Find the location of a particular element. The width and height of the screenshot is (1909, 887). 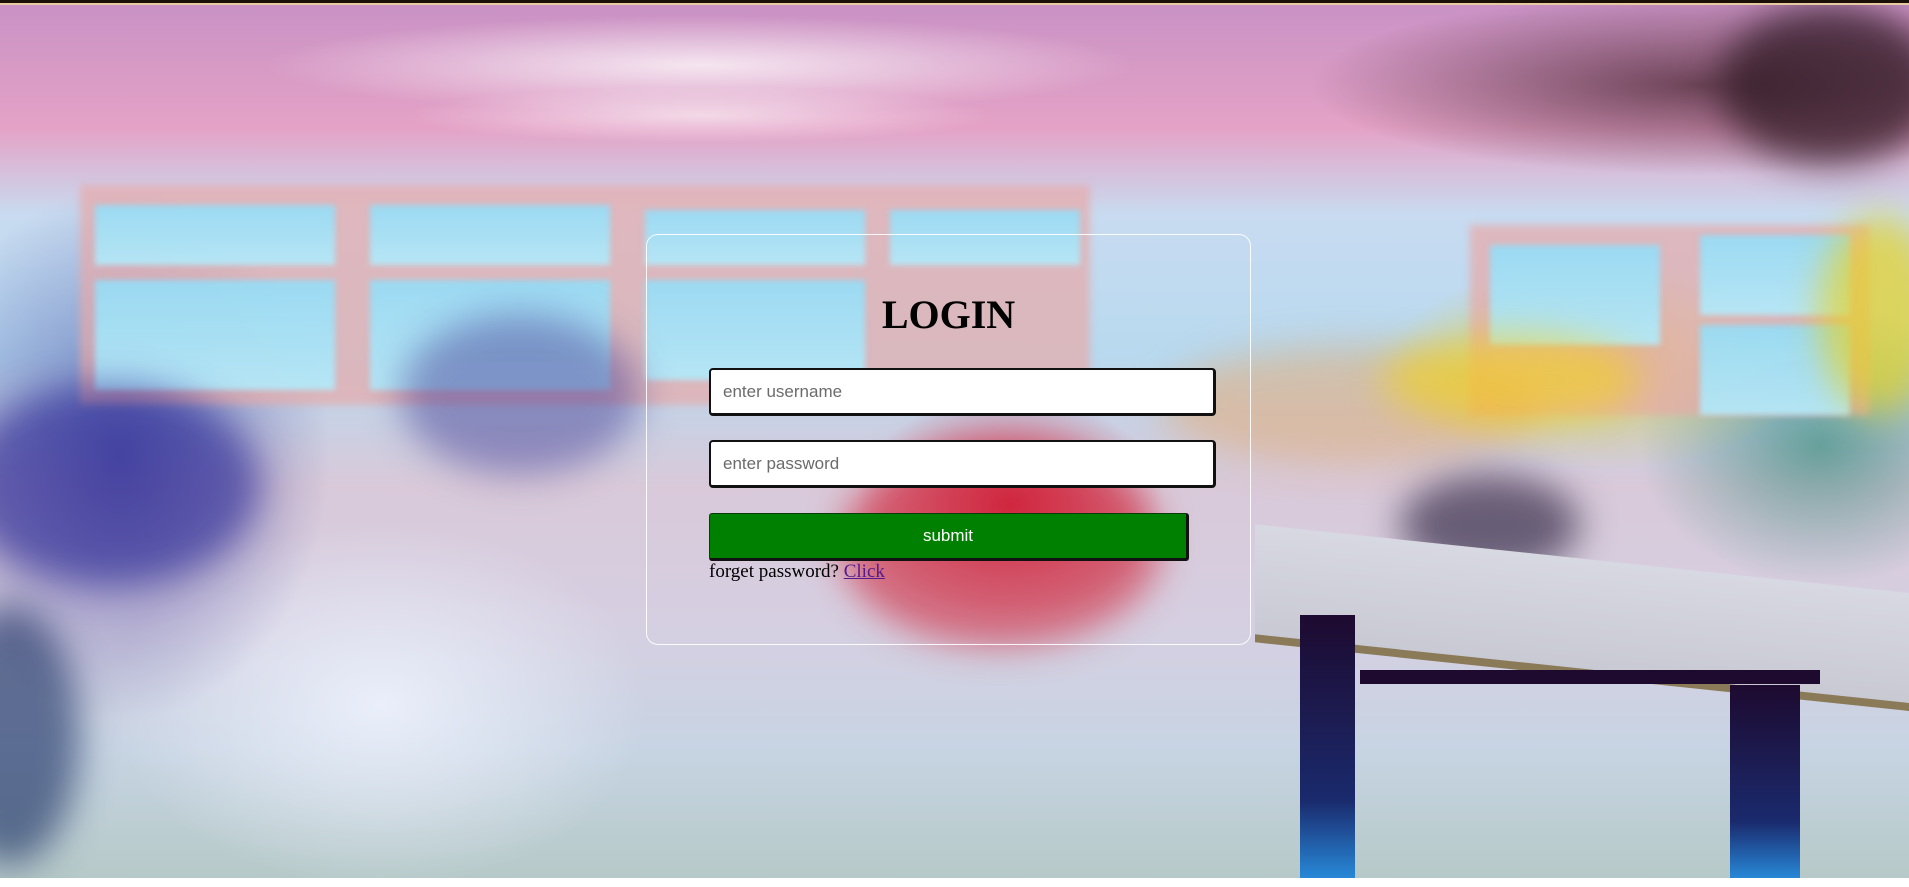

login-card: LOGIN submit forget password? Click is located at coordinates (948, 439).